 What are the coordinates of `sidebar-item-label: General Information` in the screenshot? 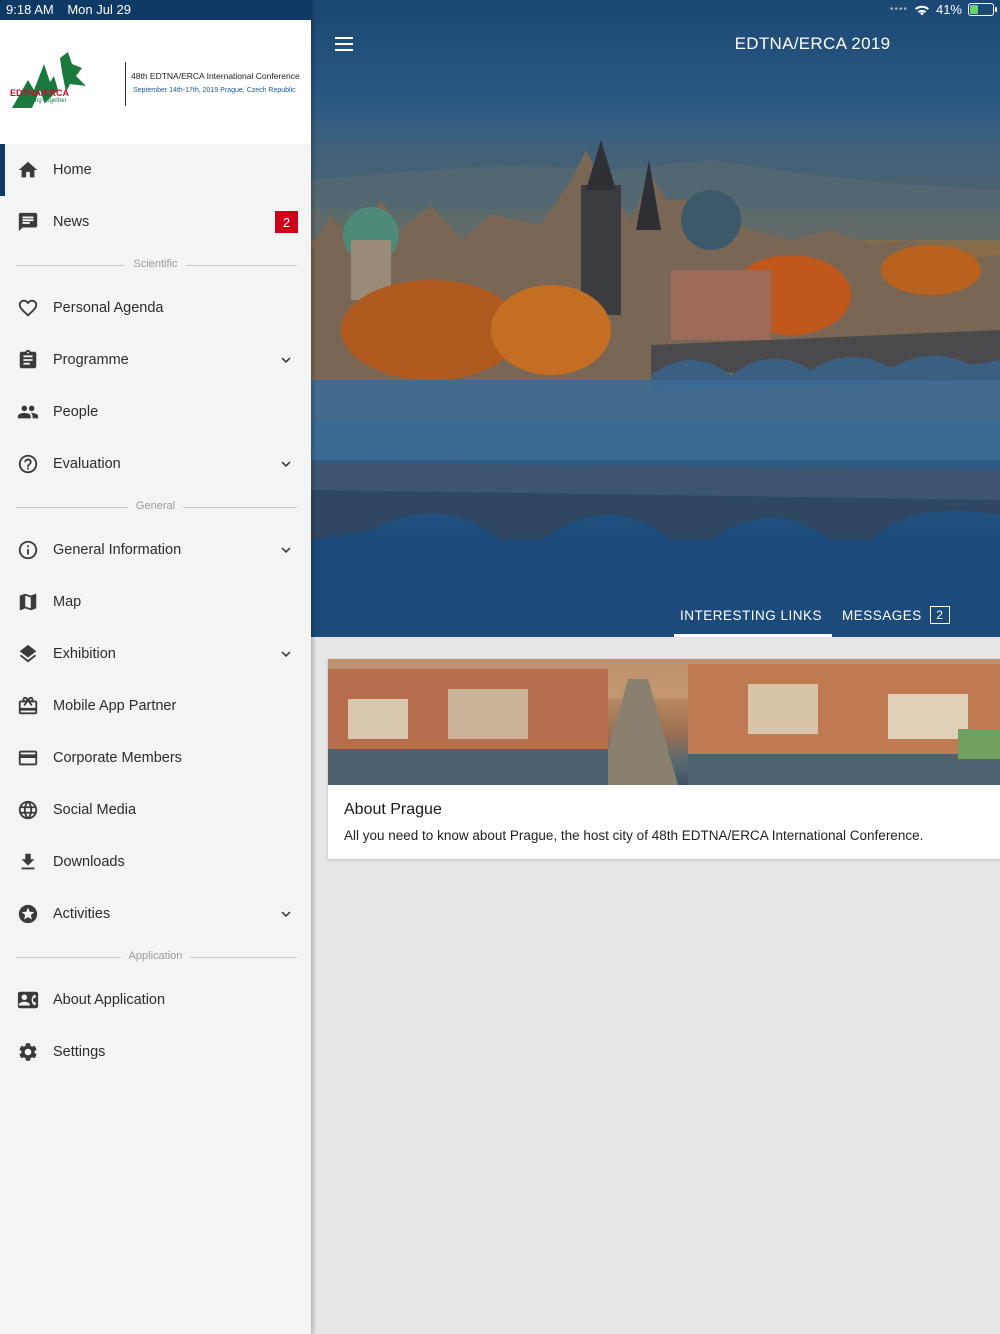 It's located at (117, 550).